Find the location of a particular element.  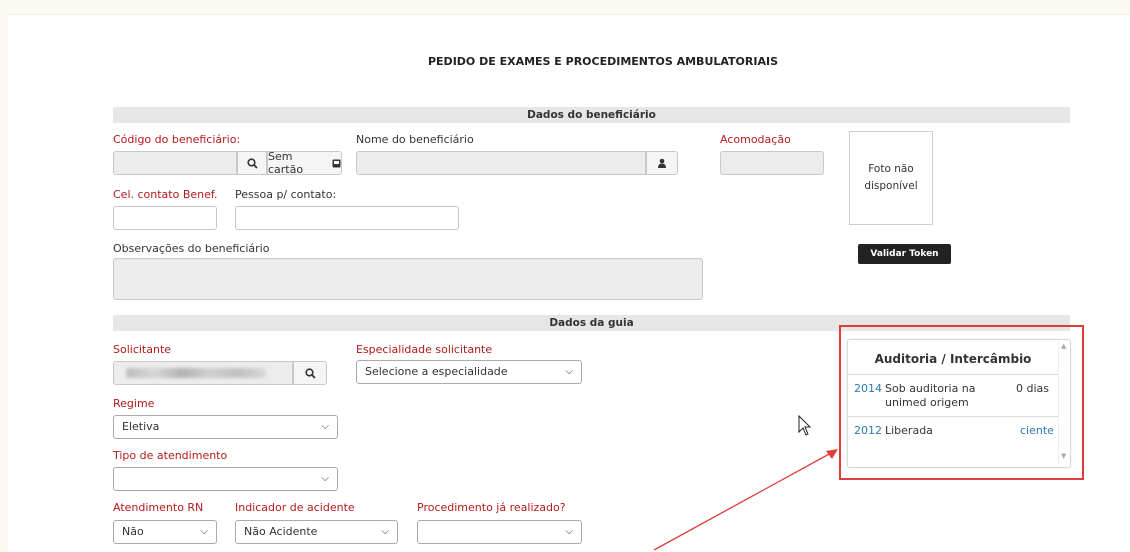

solicitante-input is located at coordinates (203, 373).